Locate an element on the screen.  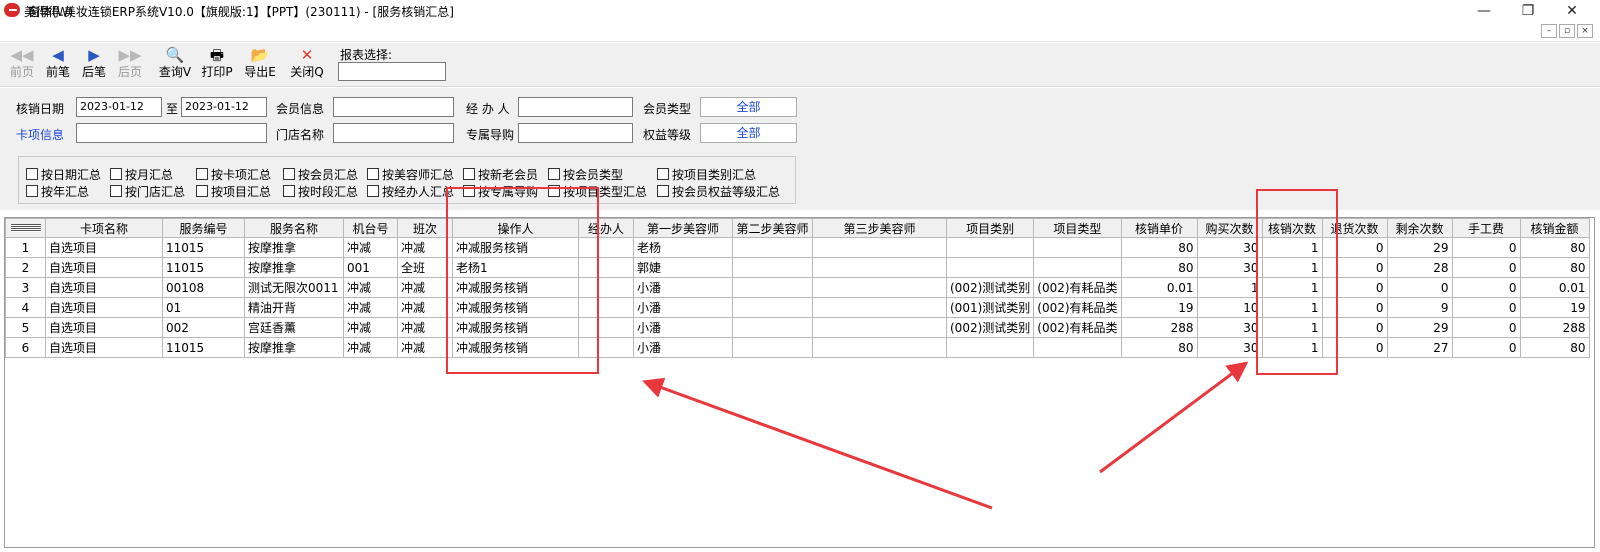
table-row: 6 自选项目 11015 按摩推拿 冲减 冲减 冲减服务核销 小潘 80 30 1 0 27 0 80 is located at coordinates (797, 347).